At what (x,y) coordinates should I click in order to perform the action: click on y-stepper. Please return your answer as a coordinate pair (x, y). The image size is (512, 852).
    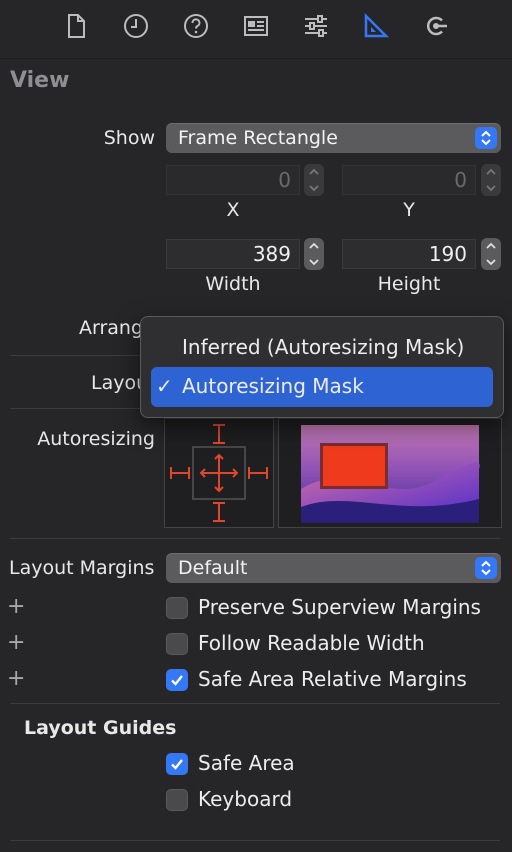
    Looking at the image, I should click on (491, 180).